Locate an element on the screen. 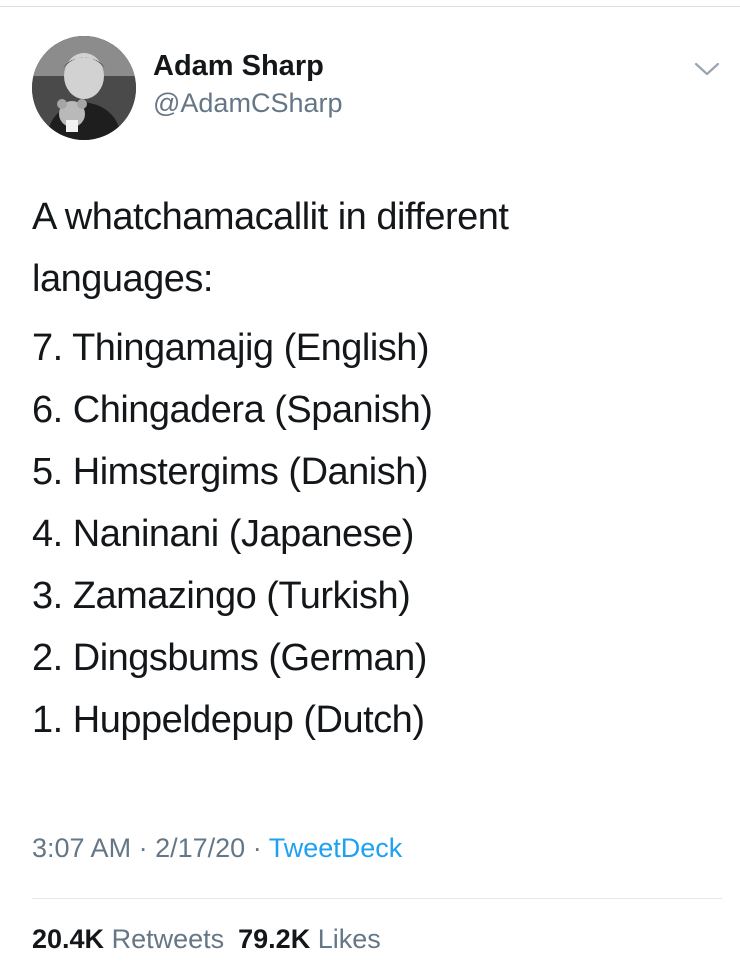 The height and width of the screenshot is (975, 740). chevron-down-icon is located at coordinates (707, 69).